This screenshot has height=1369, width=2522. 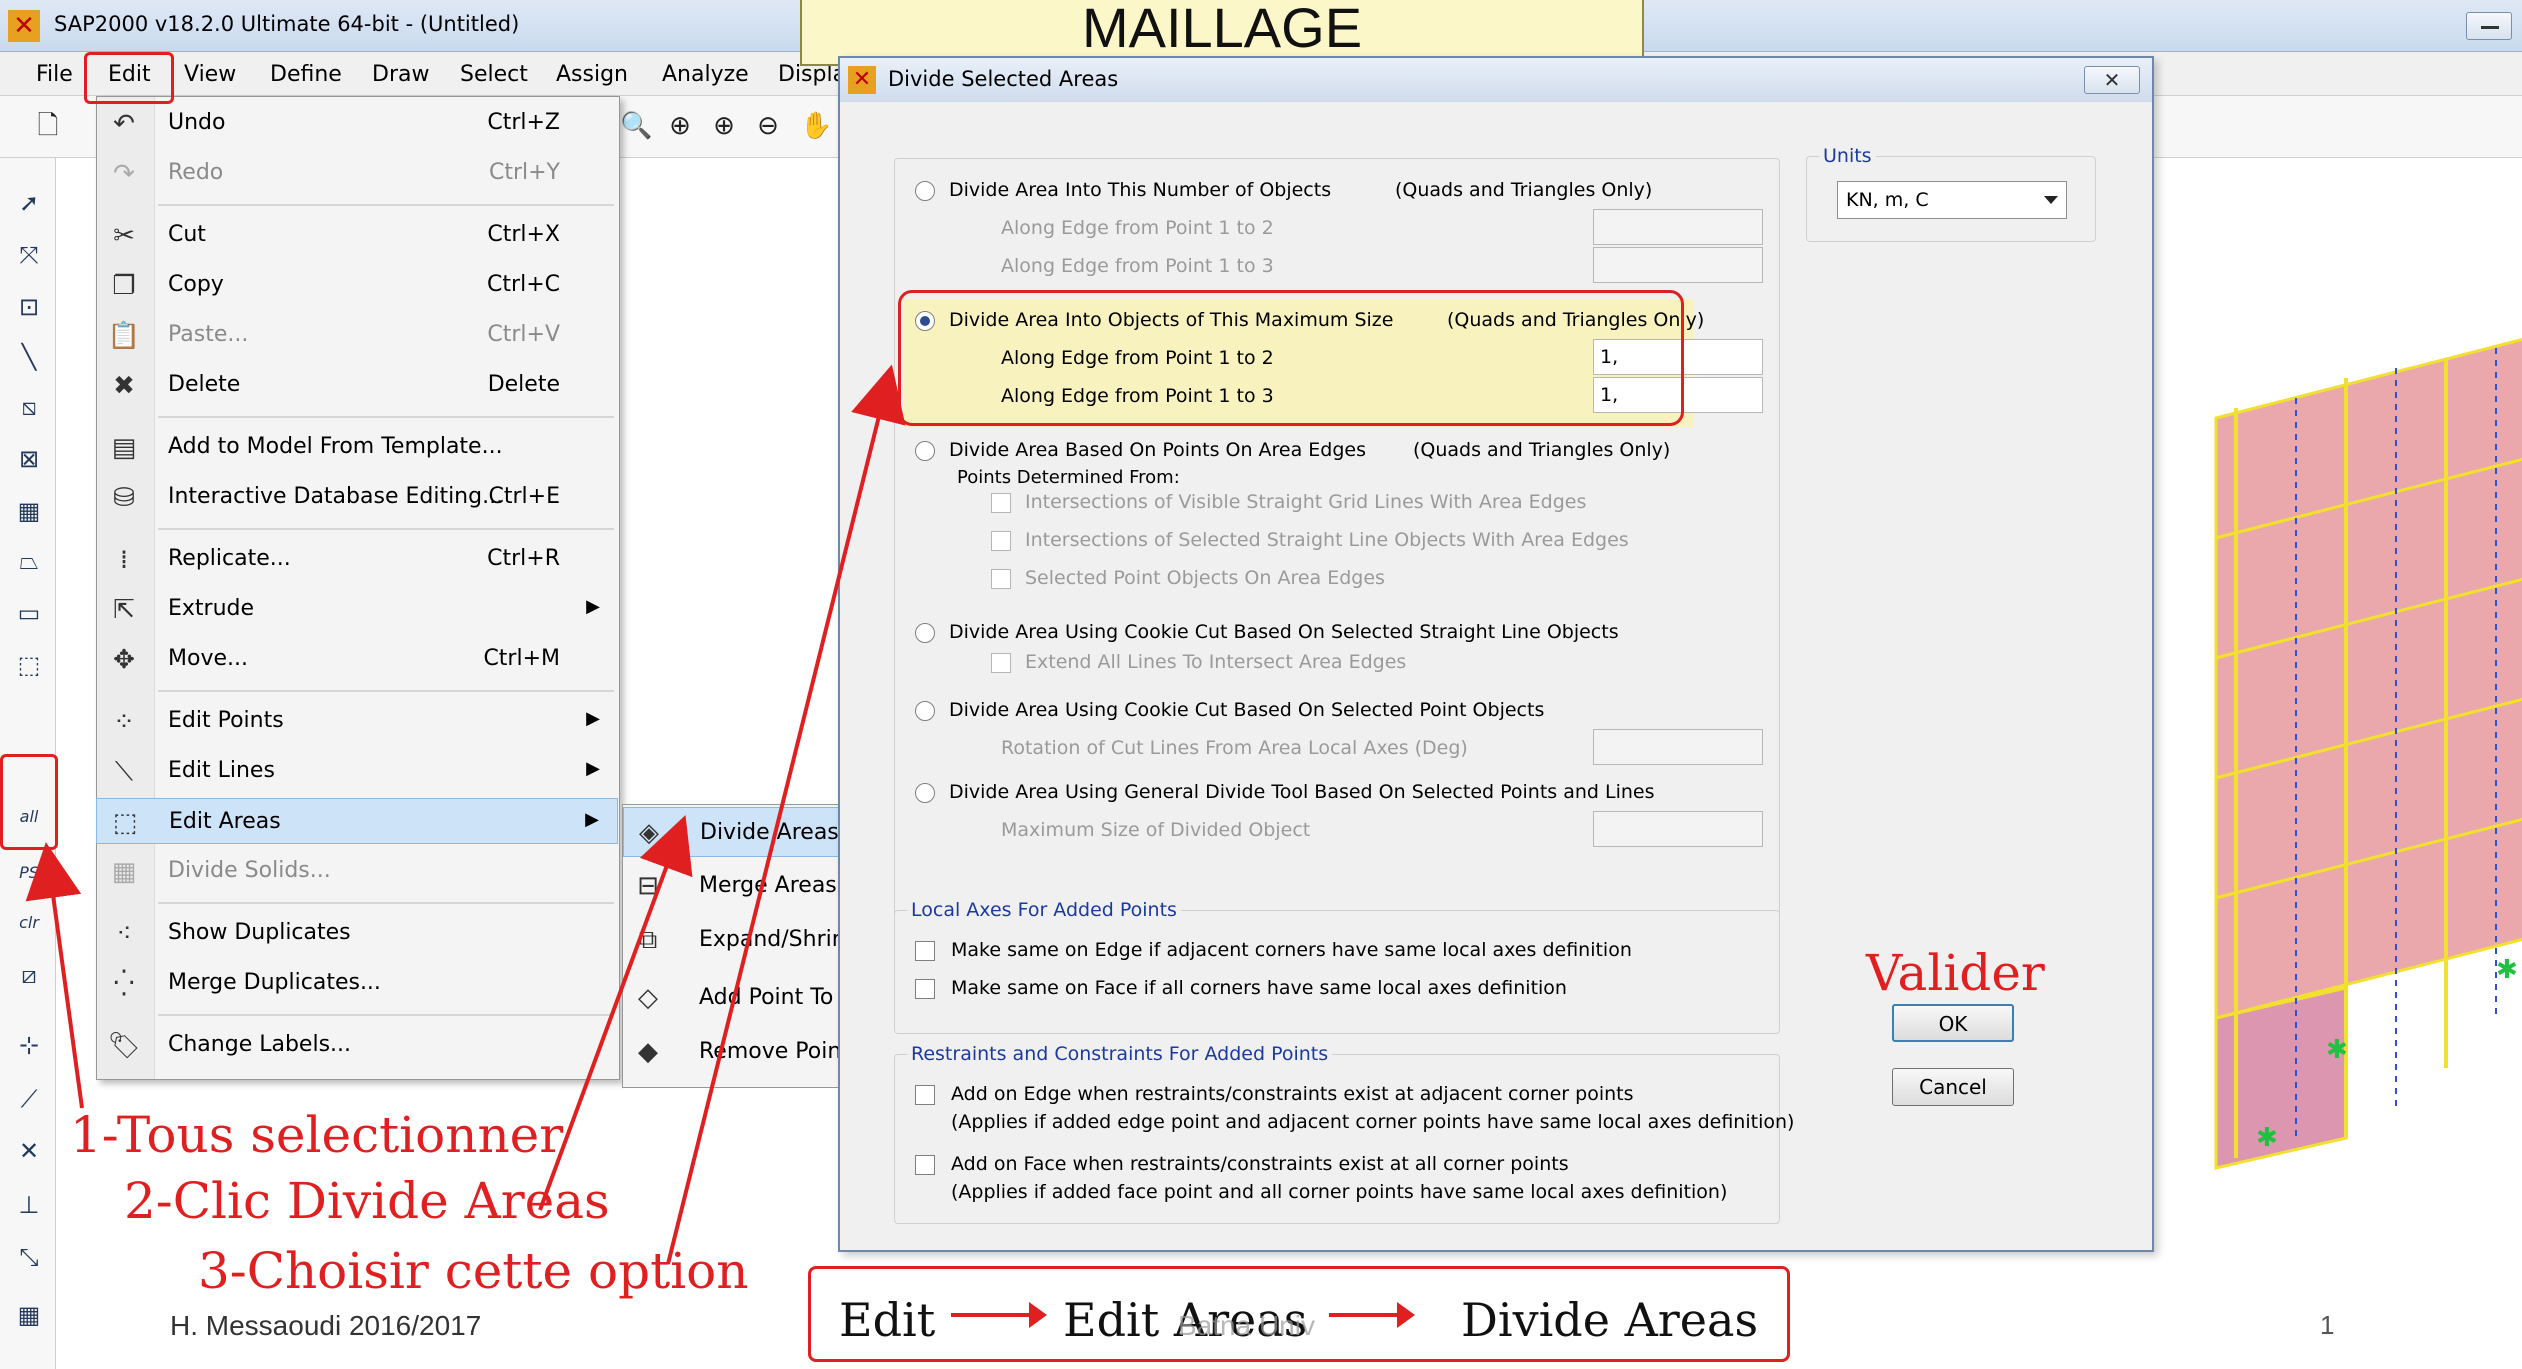 I want to click on menu-item-show-duplicates: ⁖ Show Duplicates, so click(x=357, y=933).